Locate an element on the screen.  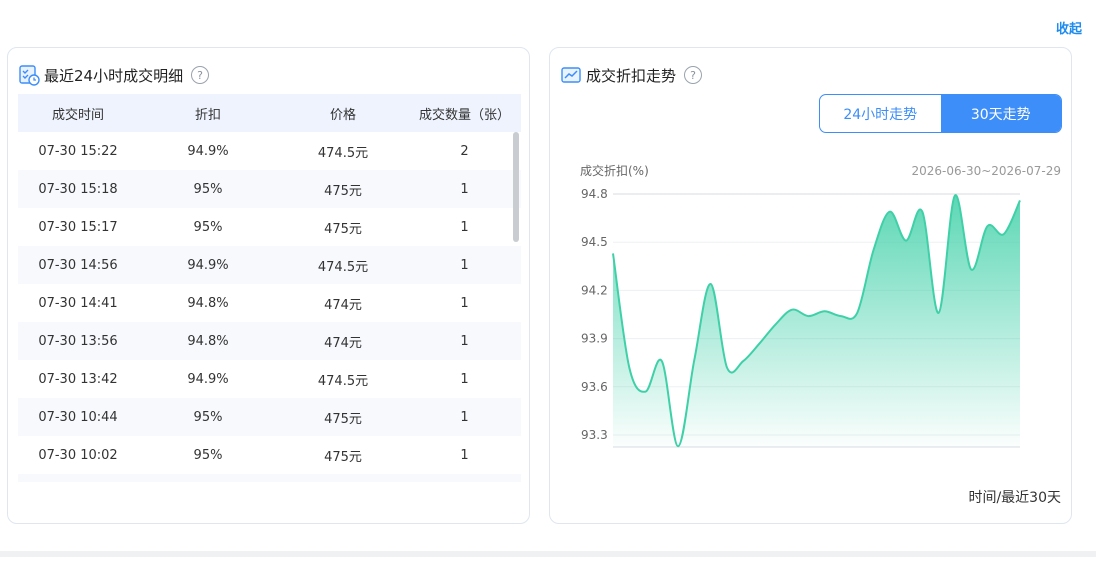
column-header-discount: 折扣 is located at coordinates (207, 115).